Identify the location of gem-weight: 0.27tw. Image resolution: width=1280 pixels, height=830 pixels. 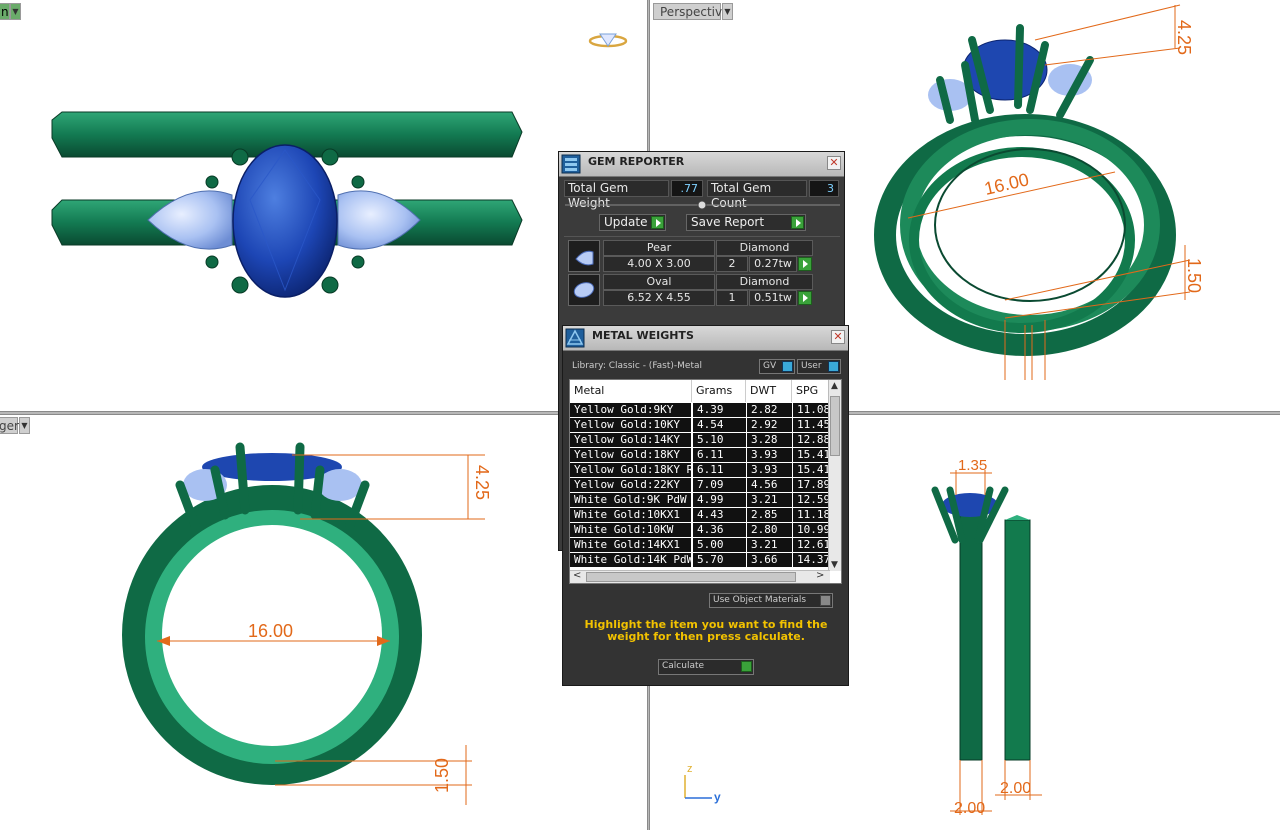
(773, 264).